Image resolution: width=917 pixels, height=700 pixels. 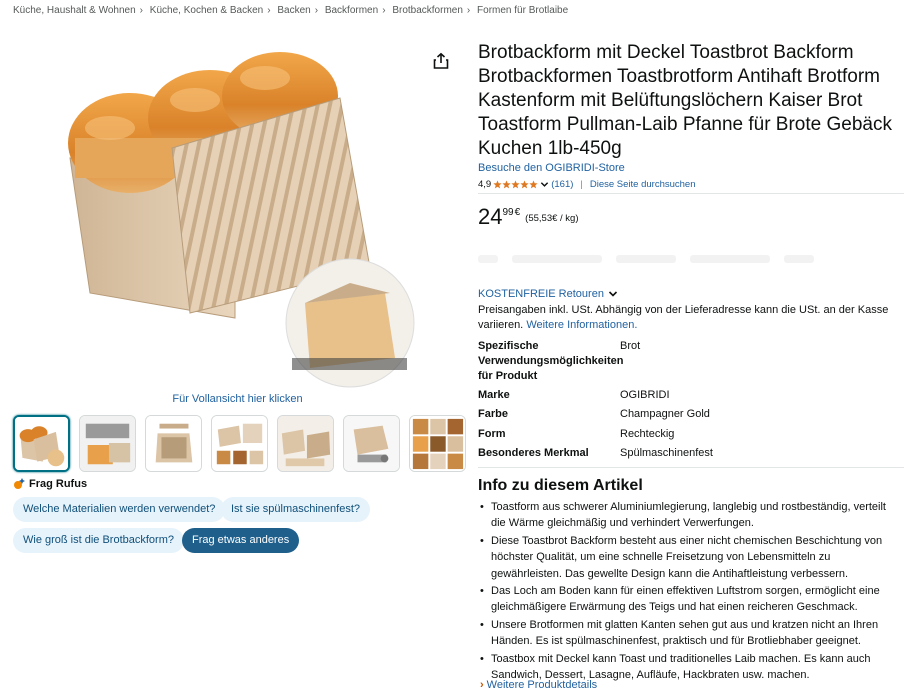 I want to click on rating-stars, so click(x=515, y=184).